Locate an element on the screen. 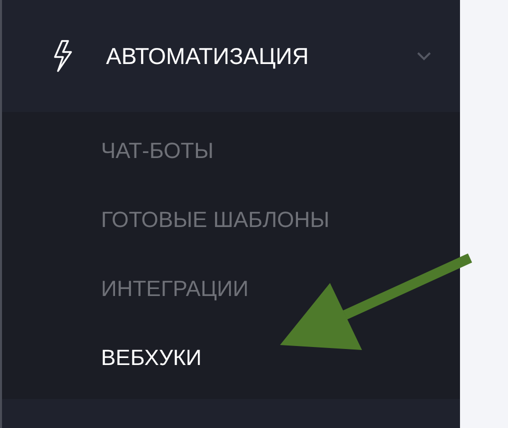 Image resolution: width=508 pixels, height=428 pixels. submenu-item: ГОТОВЫЕ ШАБЛОНЫ is located at coordinates (215, 219).